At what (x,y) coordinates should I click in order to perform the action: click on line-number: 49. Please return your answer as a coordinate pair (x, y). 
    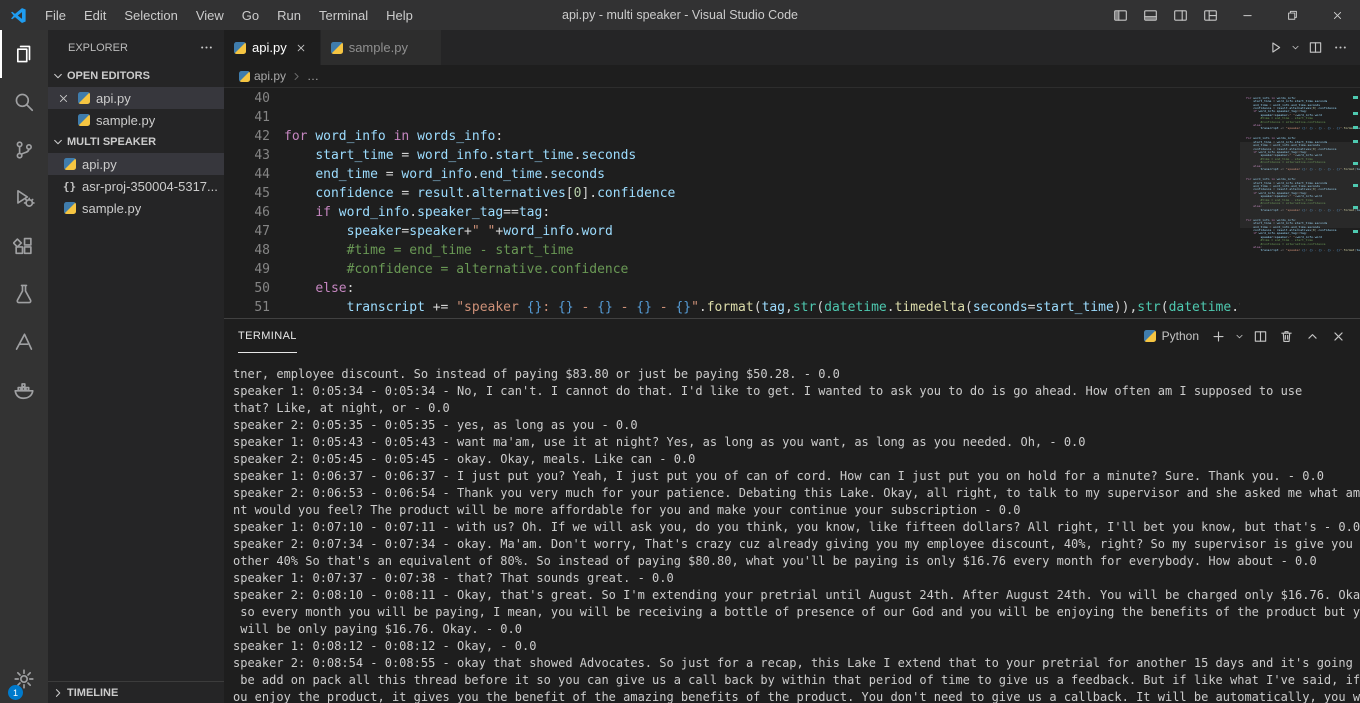
    Looking at the image, I should click on (247, 269).